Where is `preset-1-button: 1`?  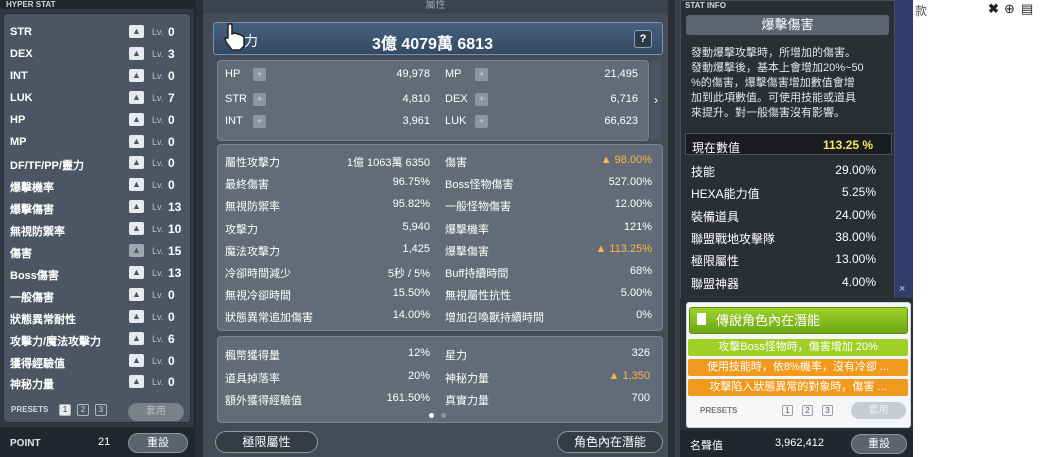 preset-1-button: 1 is located at coordinates (65, 410).